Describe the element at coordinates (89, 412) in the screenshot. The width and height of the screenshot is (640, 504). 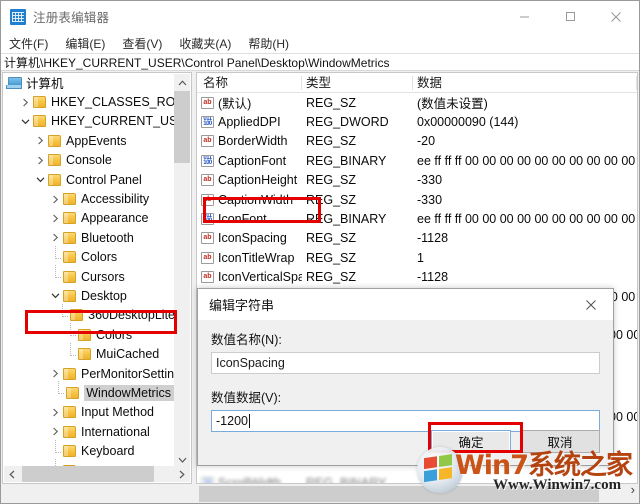
I see `tree-item-input-method: Input Method` at that location.